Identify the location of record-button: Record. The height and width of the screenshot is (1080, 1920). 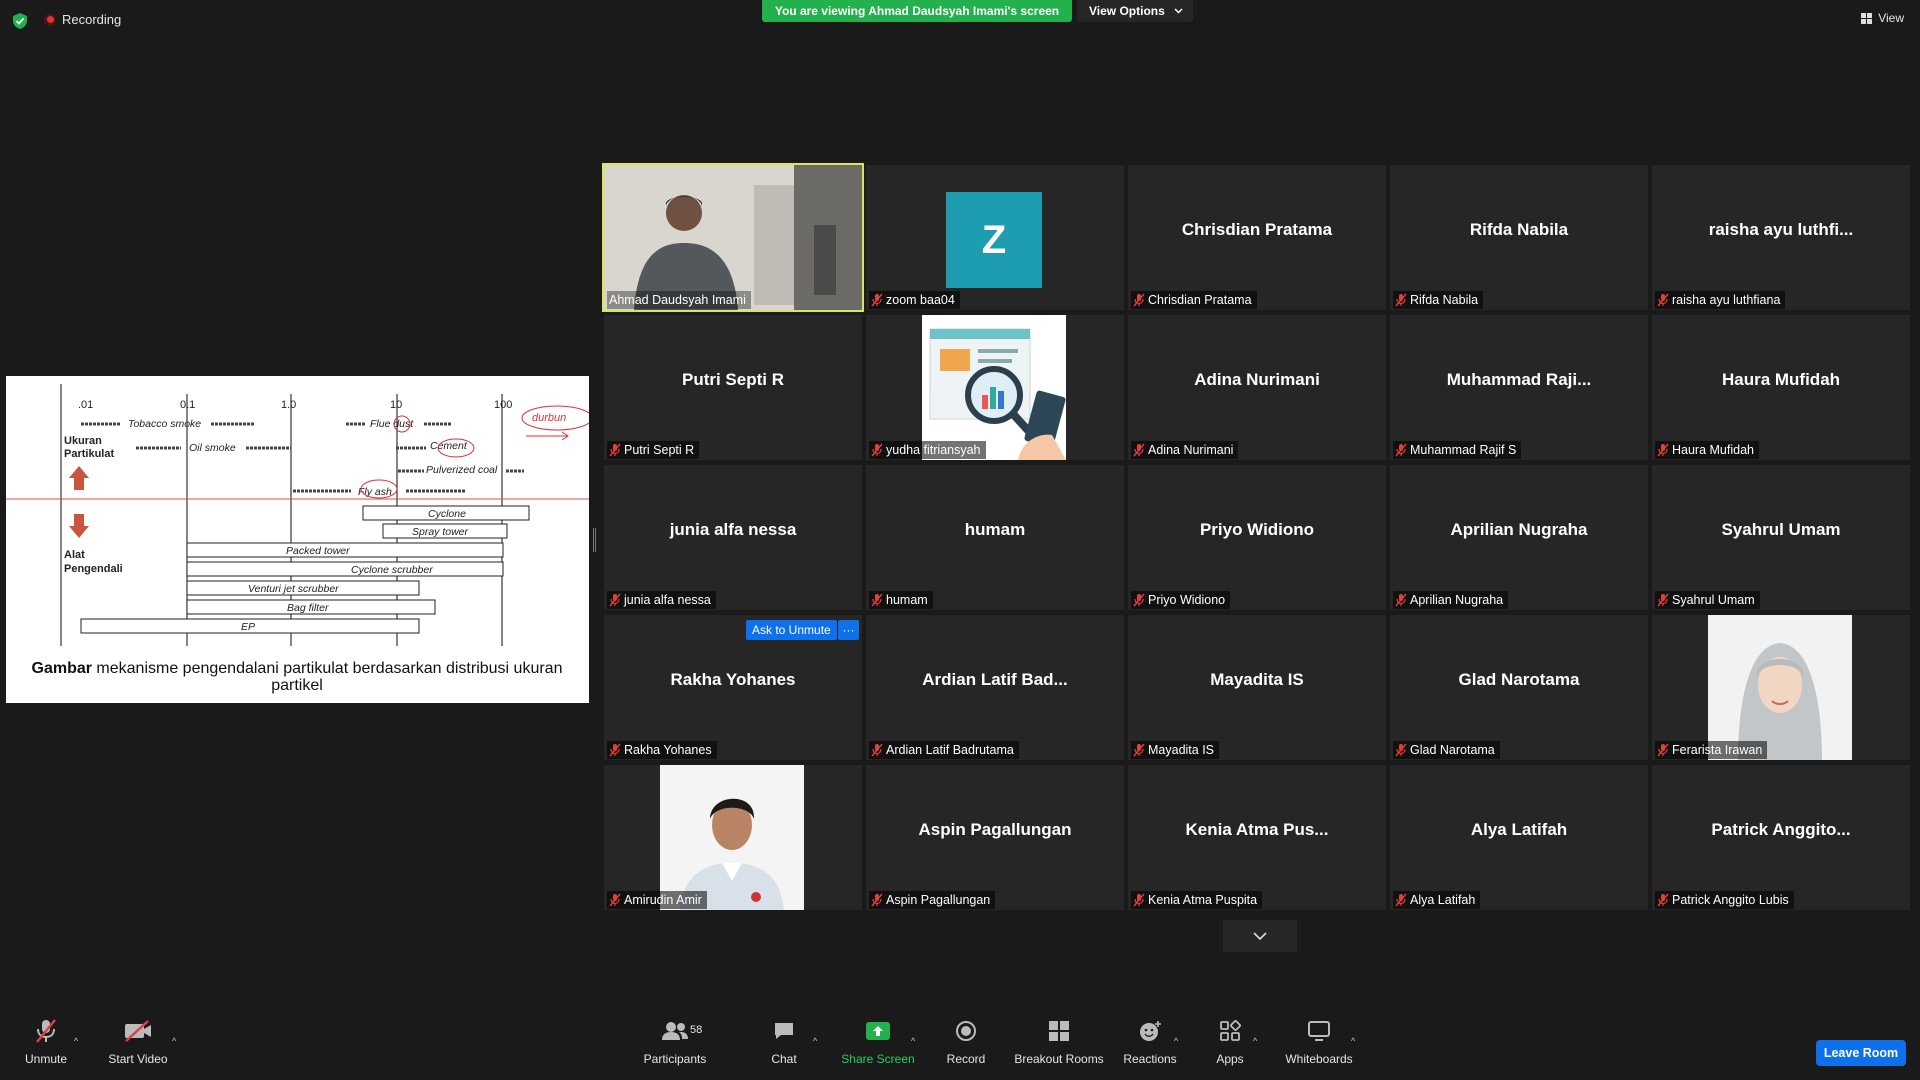
(966, 1047).